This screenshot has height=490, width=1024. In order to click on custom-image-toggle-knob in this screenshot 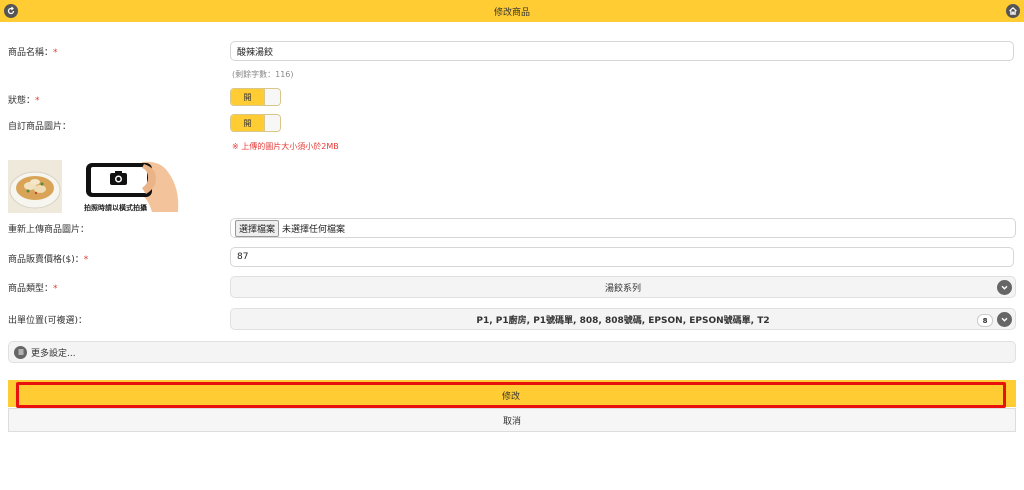, I will do `click(272, 123)`.